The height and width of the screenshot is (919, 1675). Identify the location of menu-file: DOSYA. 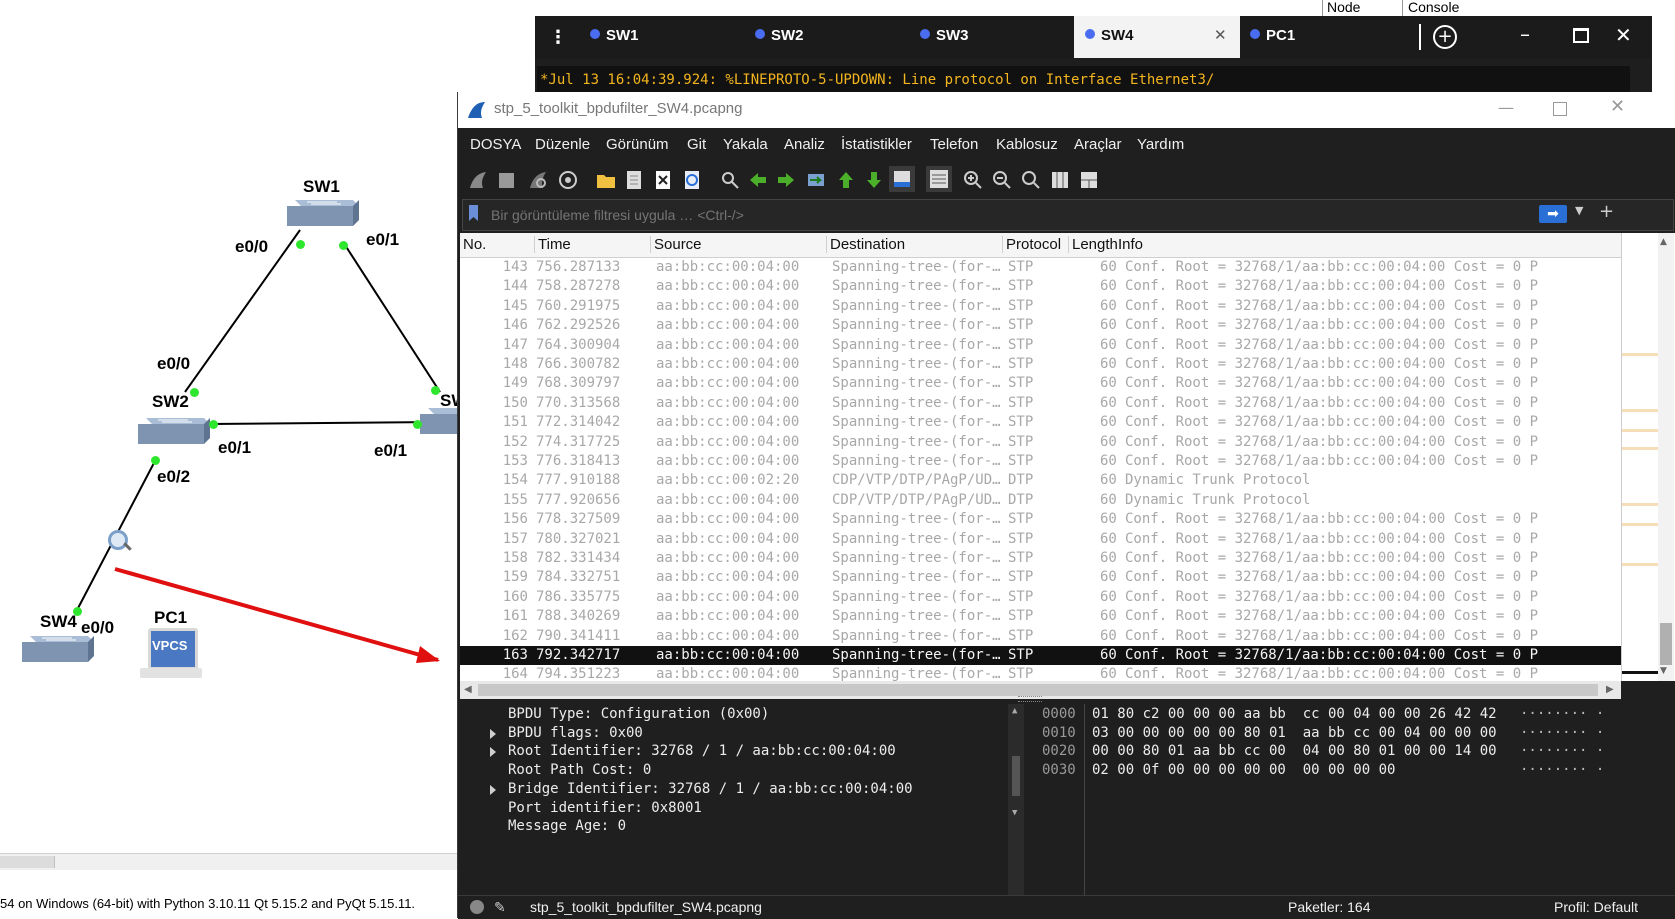
(495, 144).